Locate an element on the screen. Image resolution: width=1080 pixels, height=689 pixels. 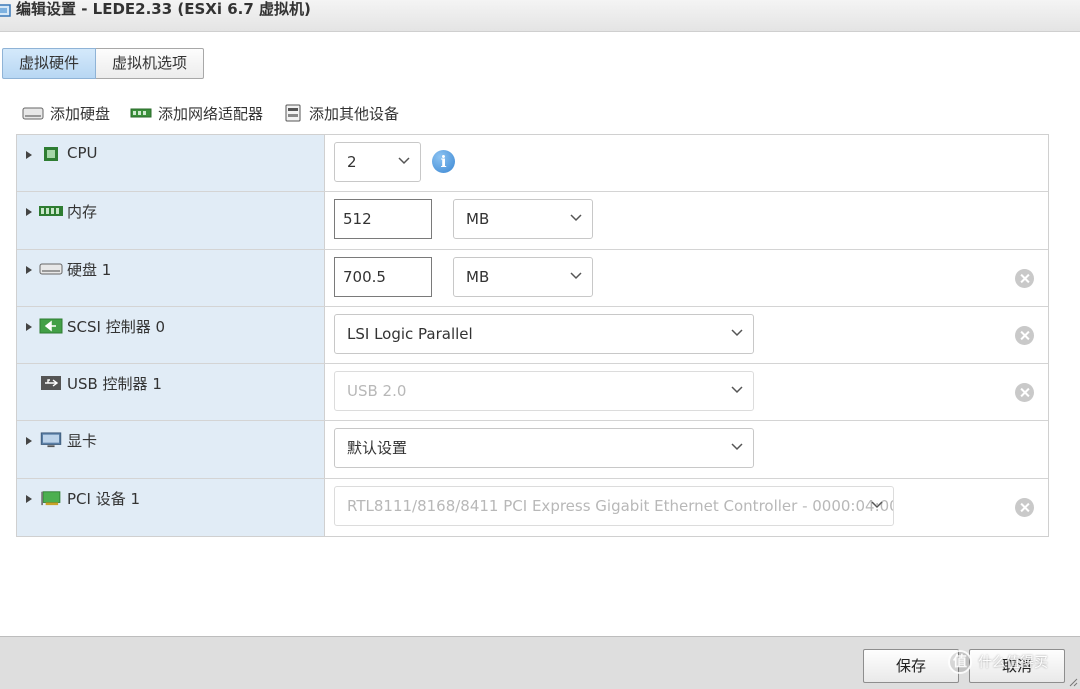
network-adapter-icon is located at coordinates (141, 113).